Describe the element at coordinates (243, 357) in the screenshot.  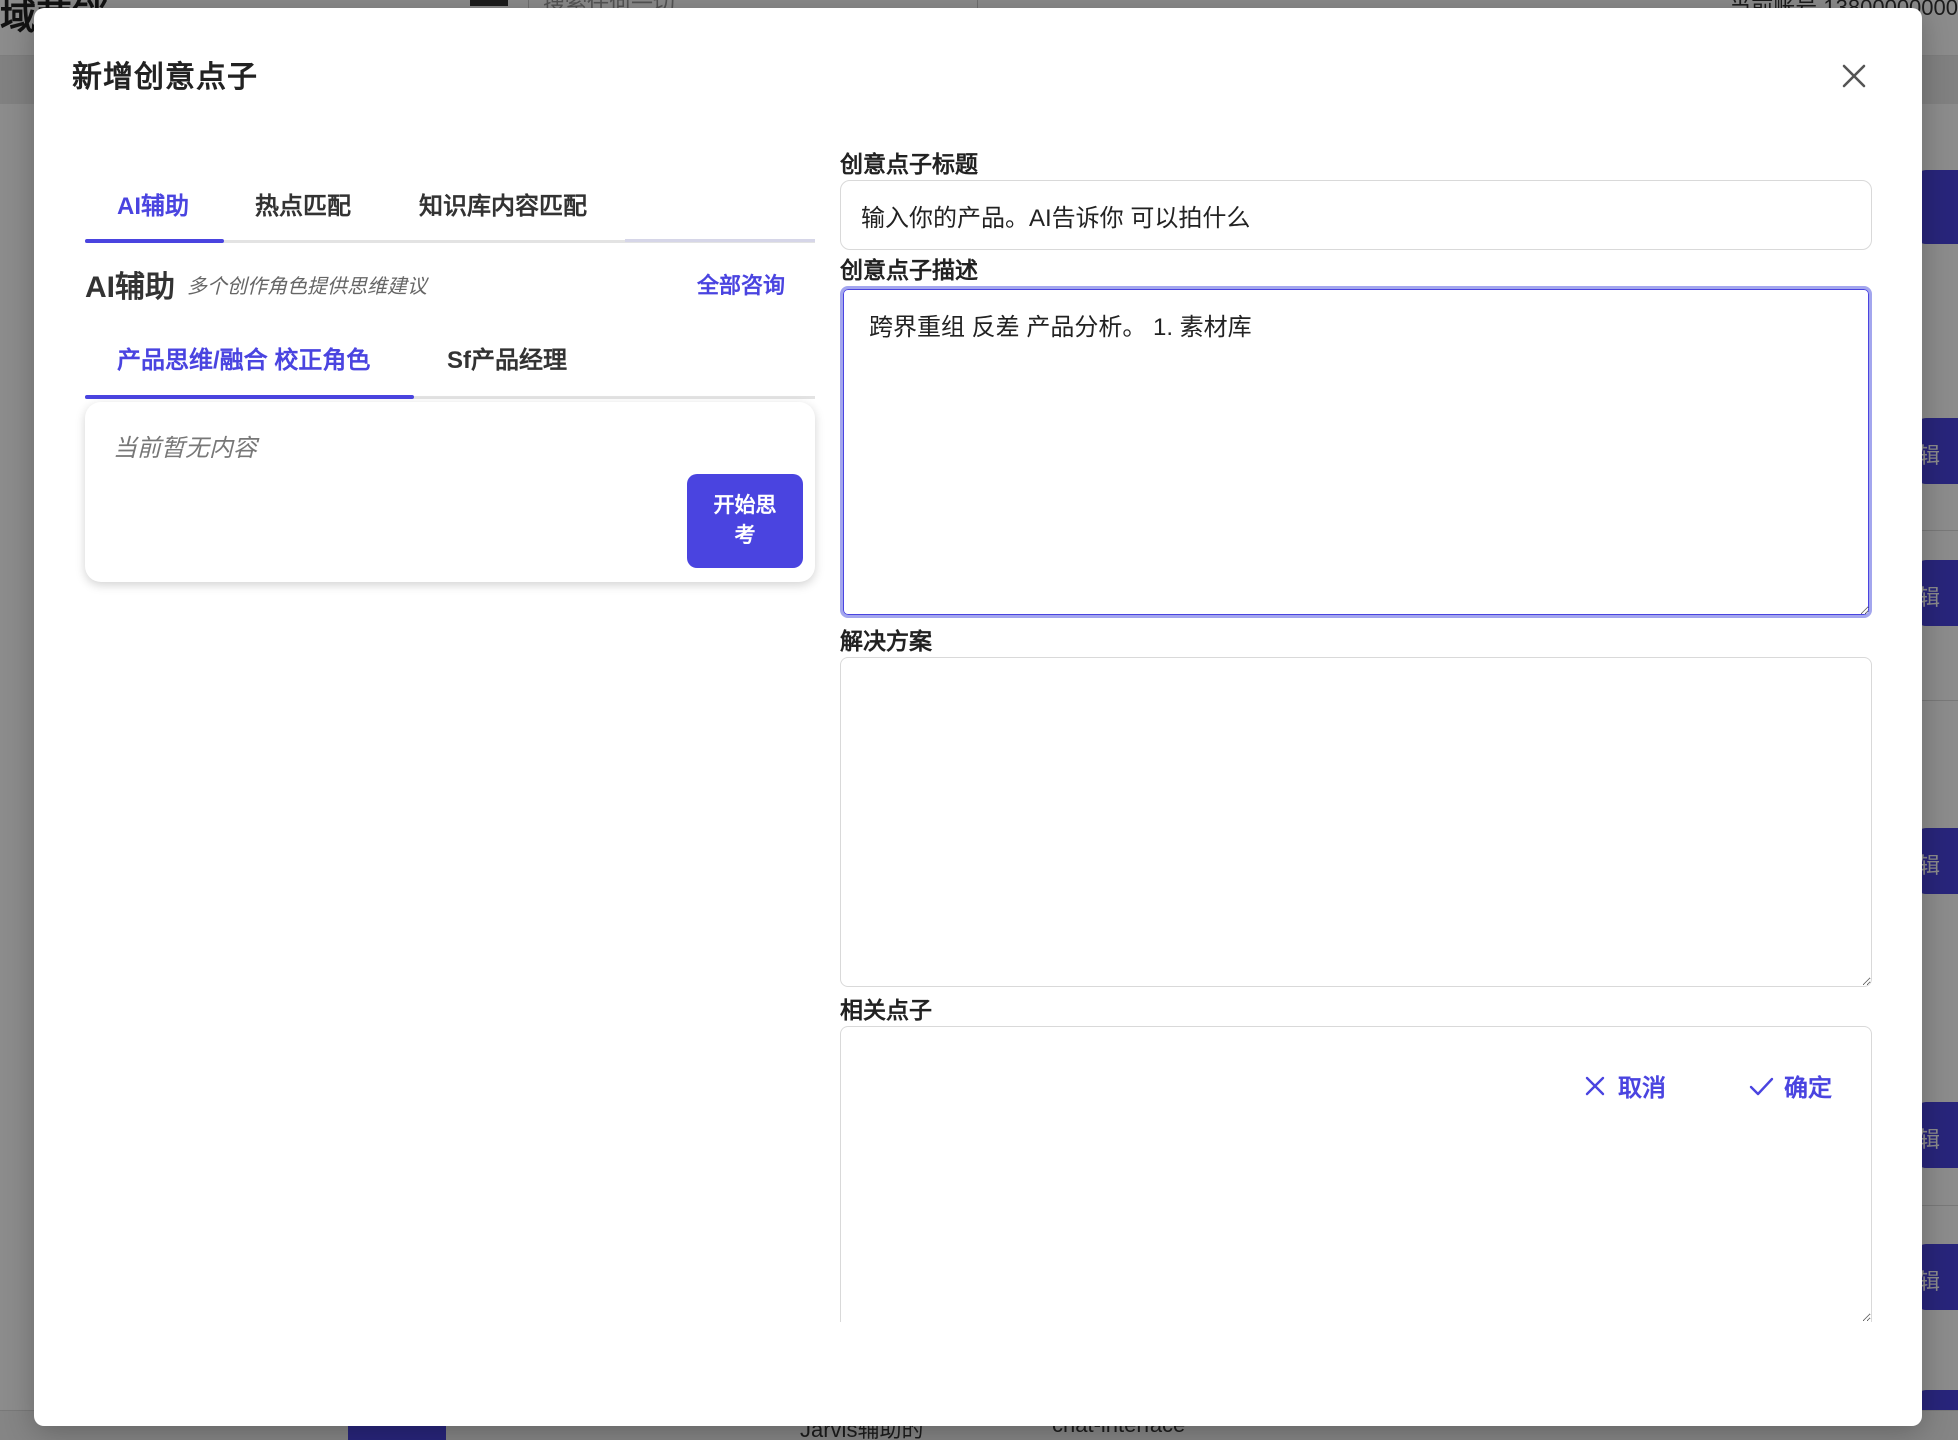
I see `tab-role-product-thinking: 产品思维/融合 校正角色` at that location.